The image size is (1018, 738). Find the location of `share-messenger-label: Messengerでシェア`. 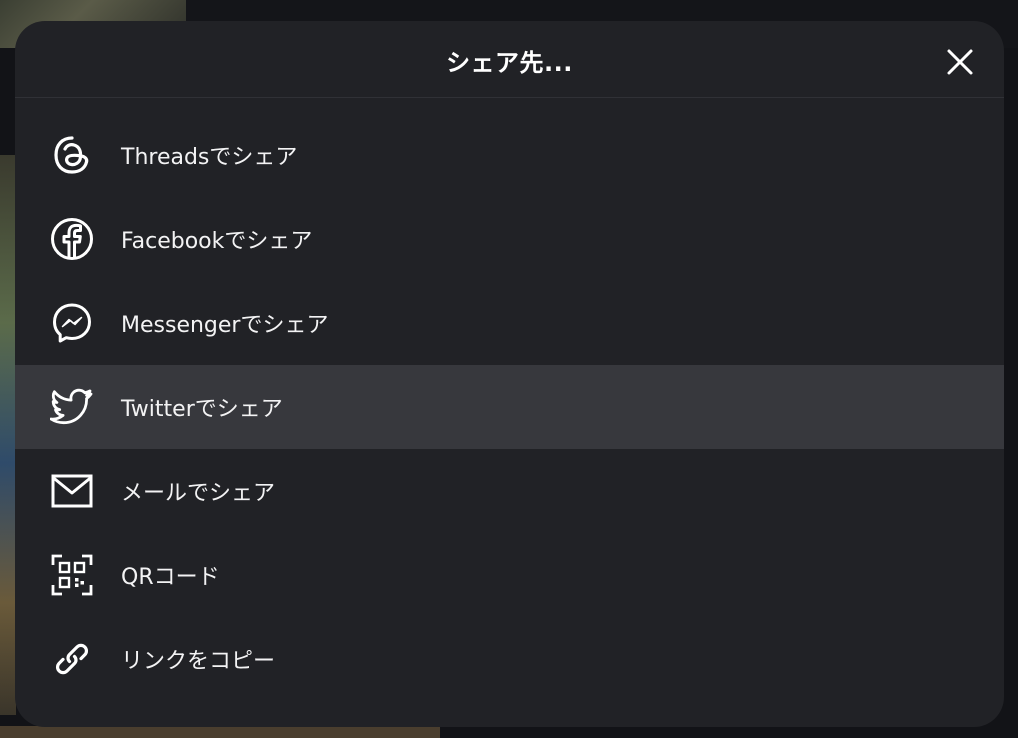

share-messenger-label: Messengerでシェア is located at coordinates (225, 325).